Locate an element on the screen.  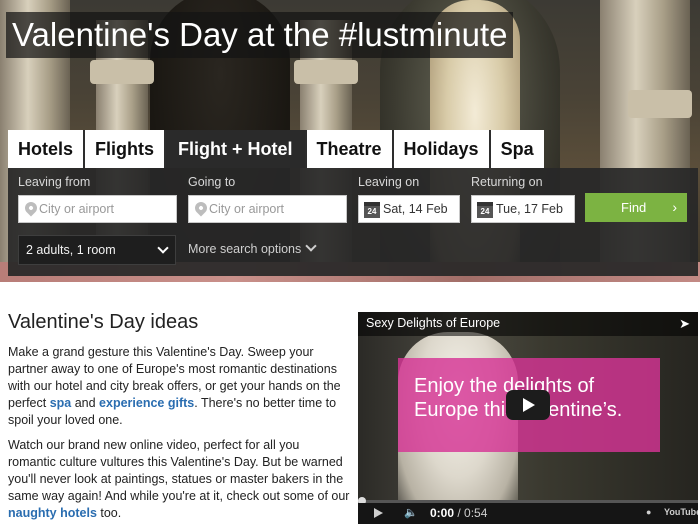
going-to-input: City or airport is located at coordinates (267, 209).